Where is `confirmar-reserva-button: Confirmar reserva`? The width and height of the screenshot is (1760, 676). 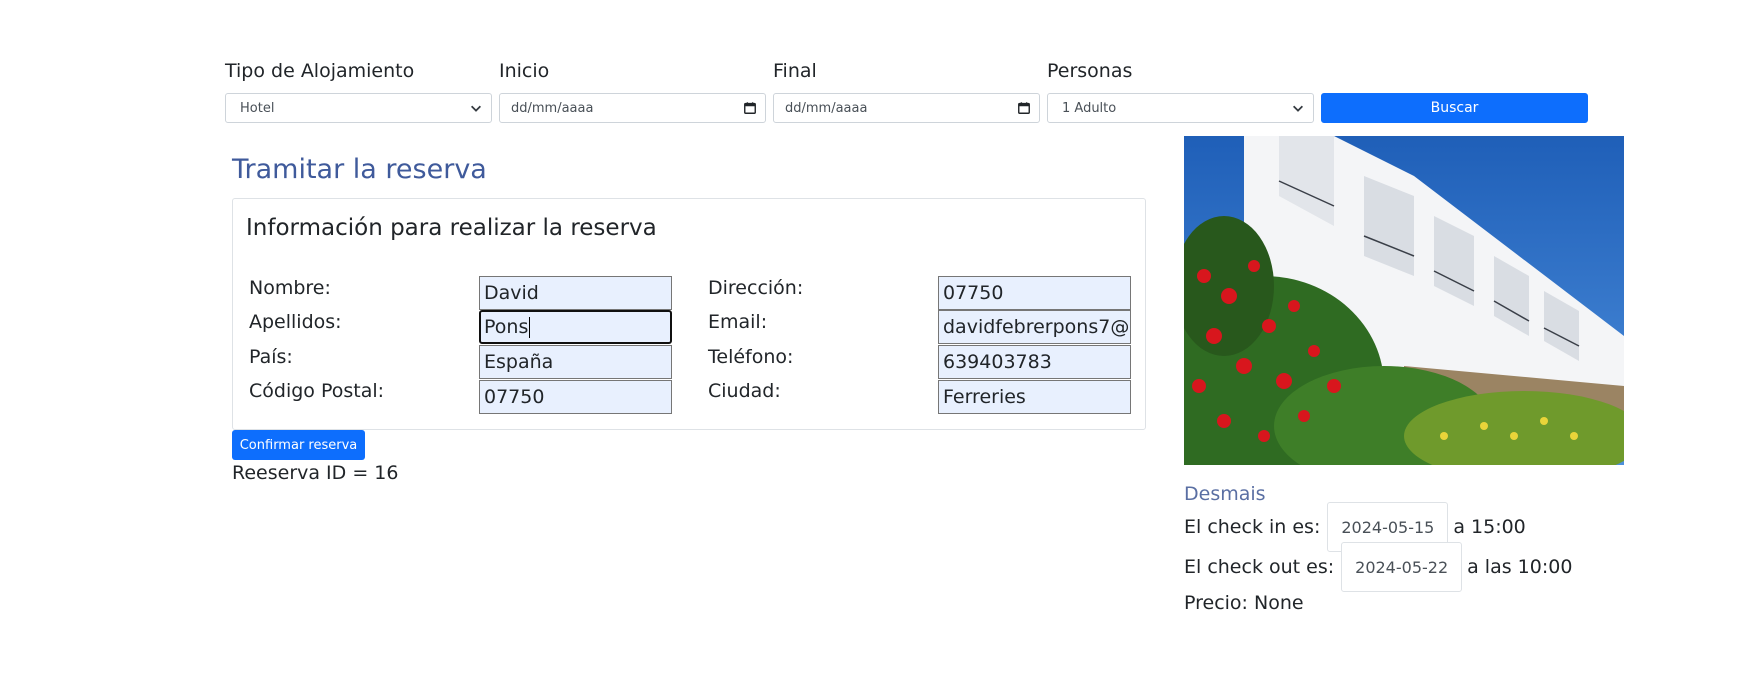
confirmar-reserva-button: Confirmar reserva is located at coordinates (298, 445).